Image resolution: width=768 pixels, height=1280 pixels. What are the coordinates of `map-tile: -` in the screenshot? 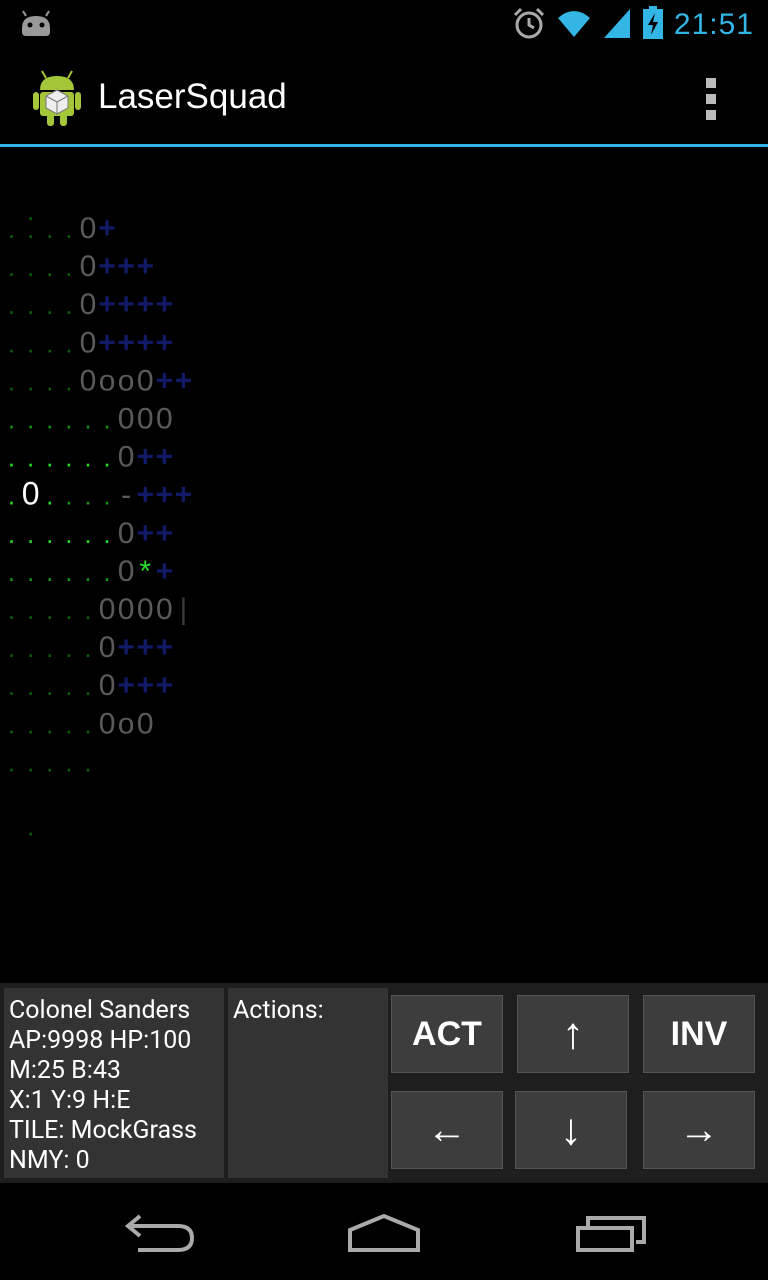 It's located at (126, 495).